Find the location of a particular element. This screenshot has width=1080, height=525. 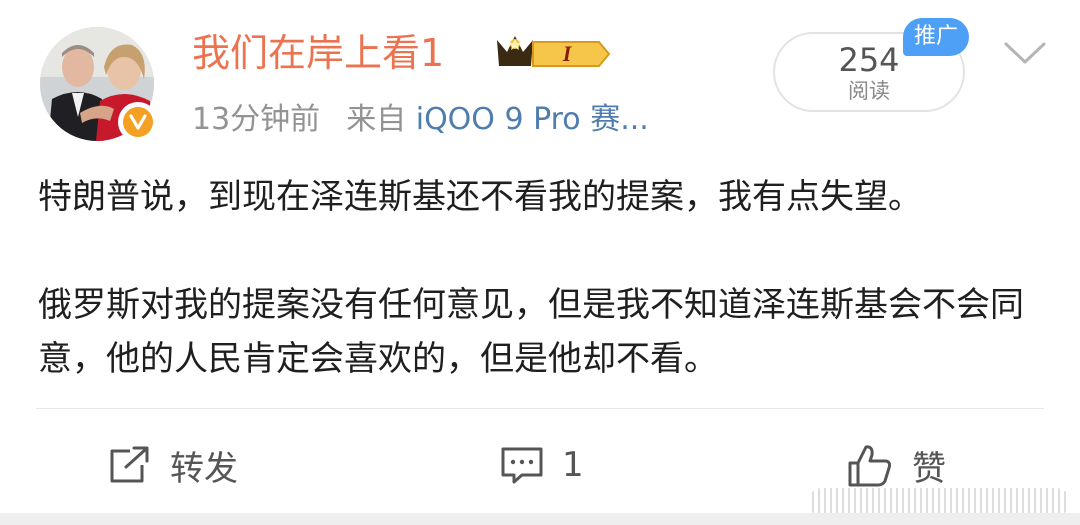

like-label: 赞 is located at coordinates (929, 468).